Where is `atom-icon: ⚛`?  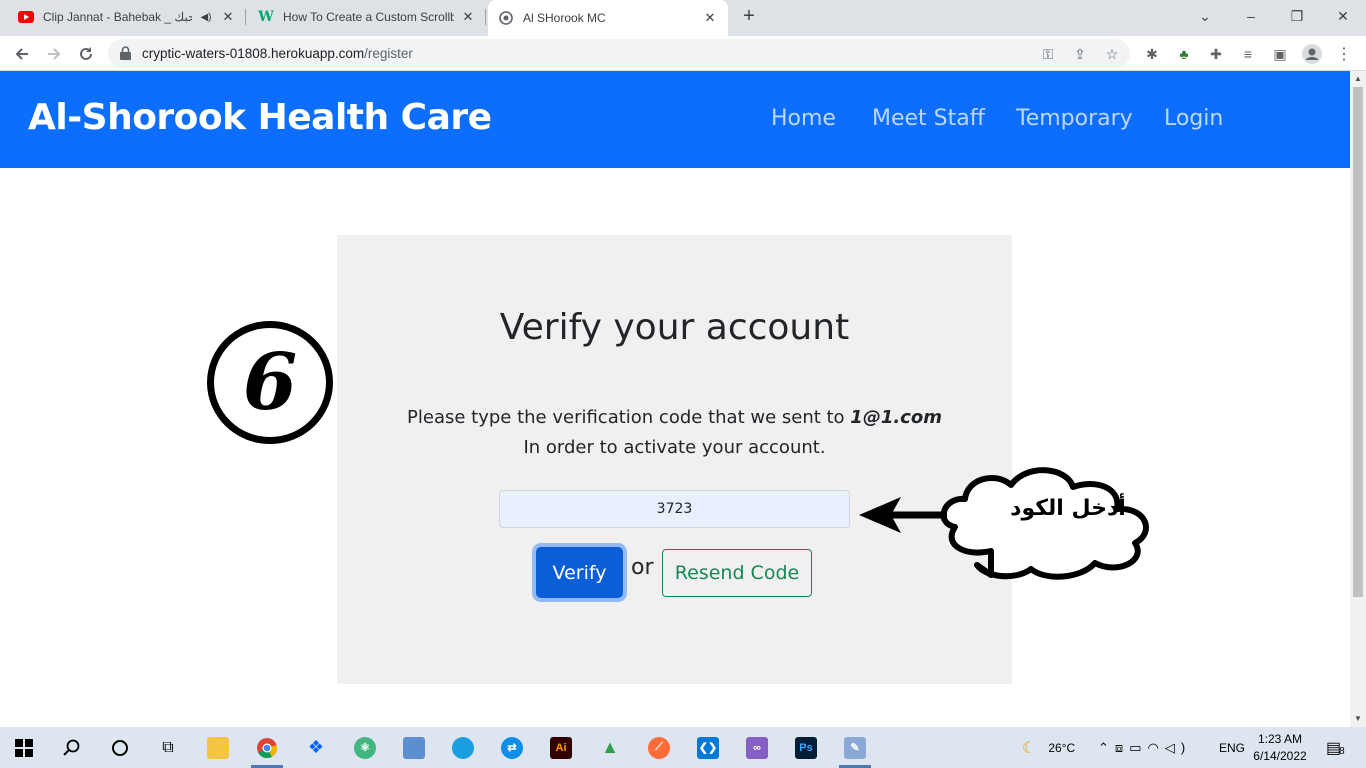
atom-icon: ⚛ is located at coordinates (365, 747).